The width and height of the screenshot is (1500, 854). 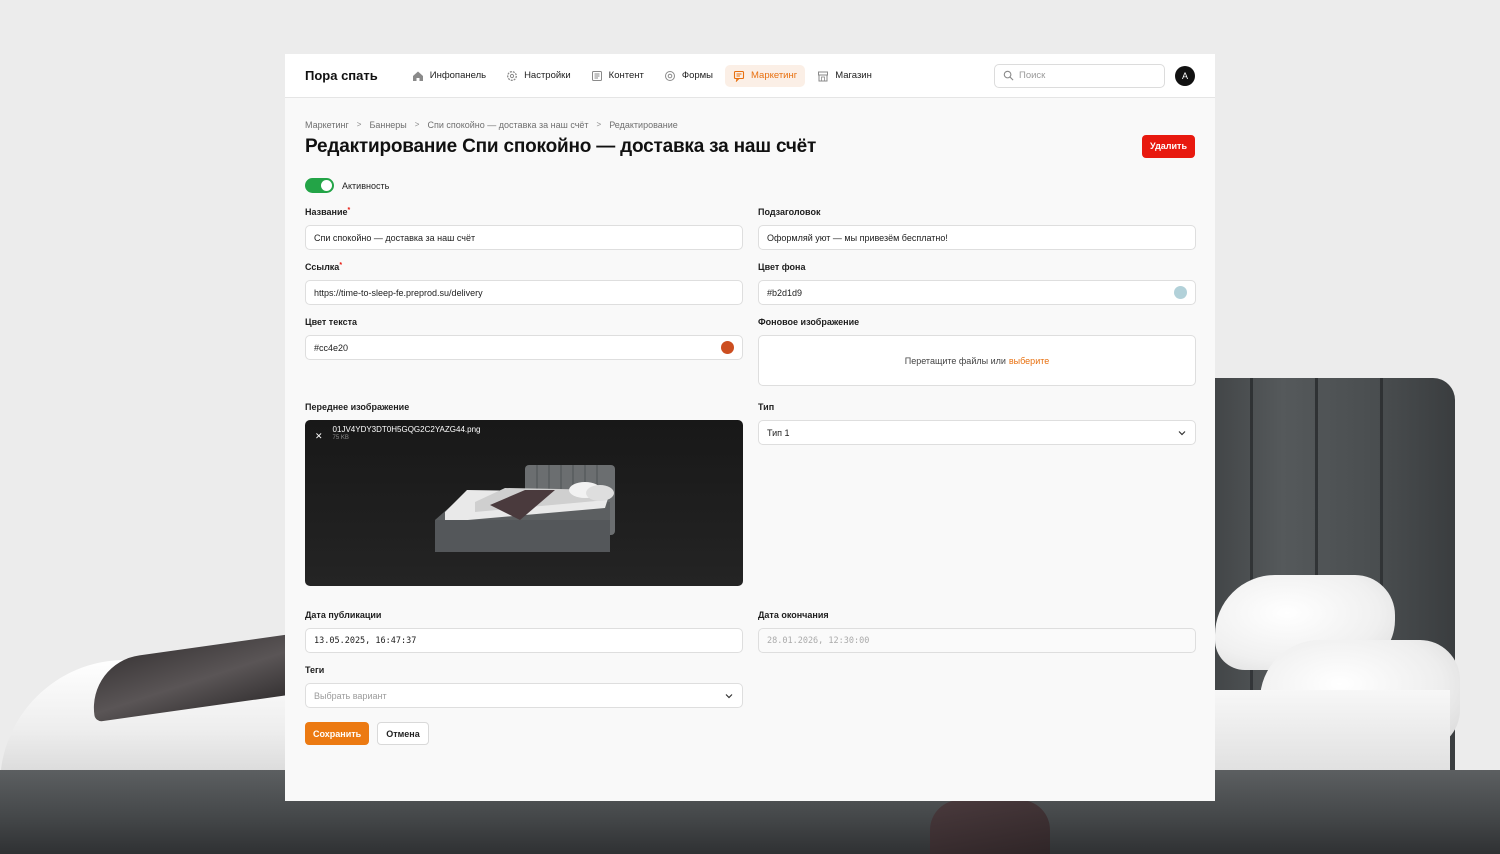 I want to click on file-info: ✕ 01JV4YDY3DT0H5GQG2C2YAZG44.png 75 KB, so click(x=397, y=433).